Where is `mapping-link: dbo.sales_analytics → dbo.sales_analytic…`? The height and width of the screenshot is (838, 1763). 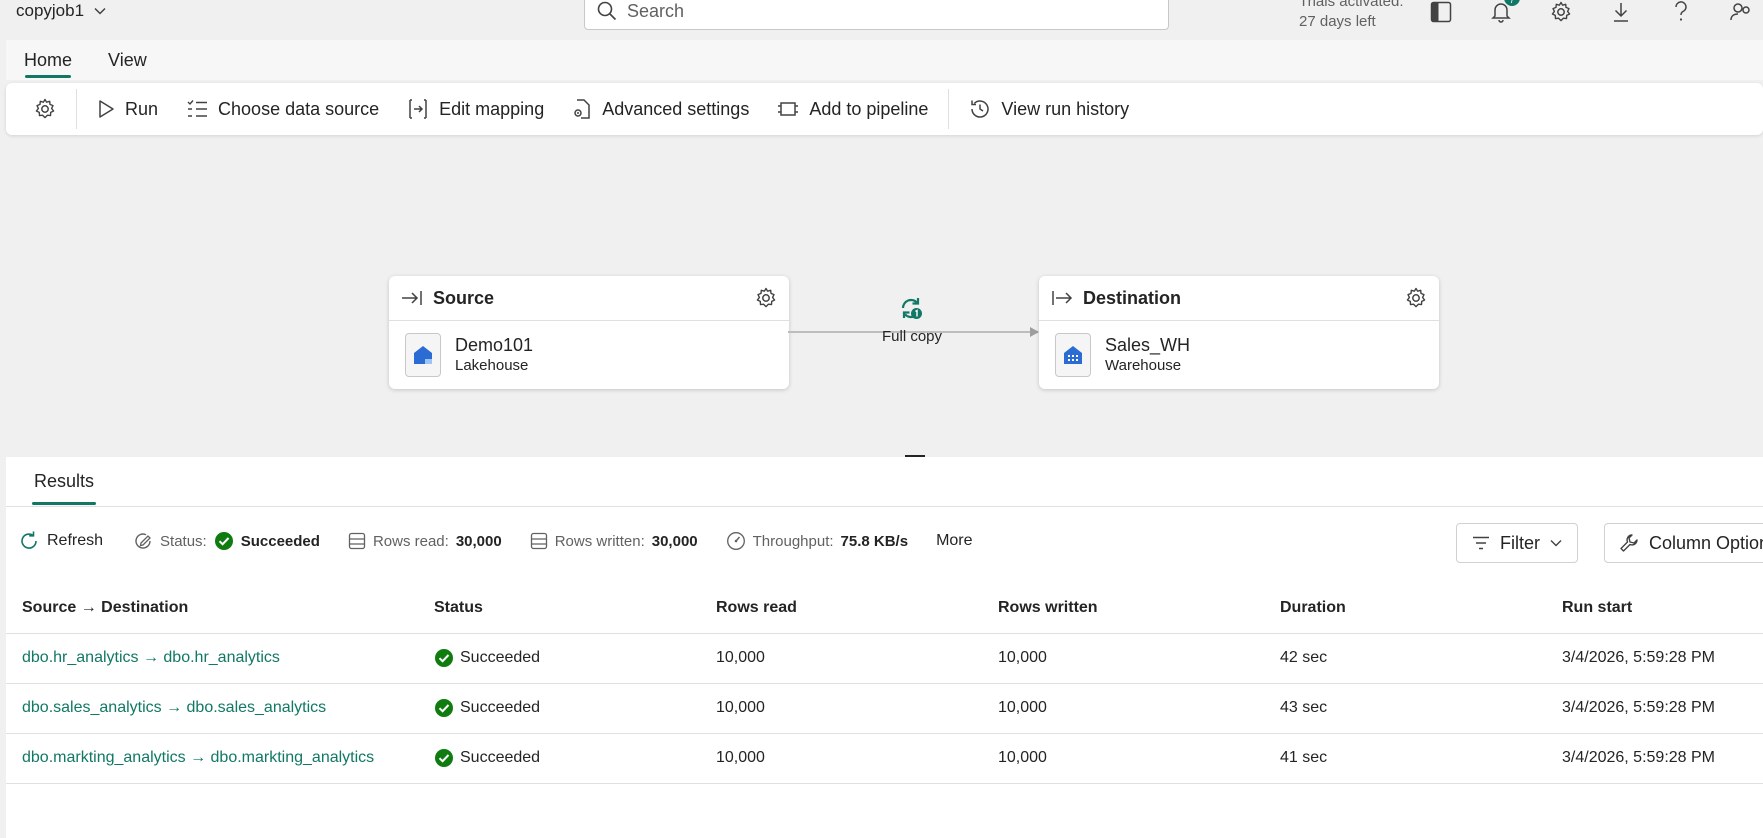
mapping-link: dbo.sales_analytics → dbo.sales_analytic… is located at coordinates (212, 708).